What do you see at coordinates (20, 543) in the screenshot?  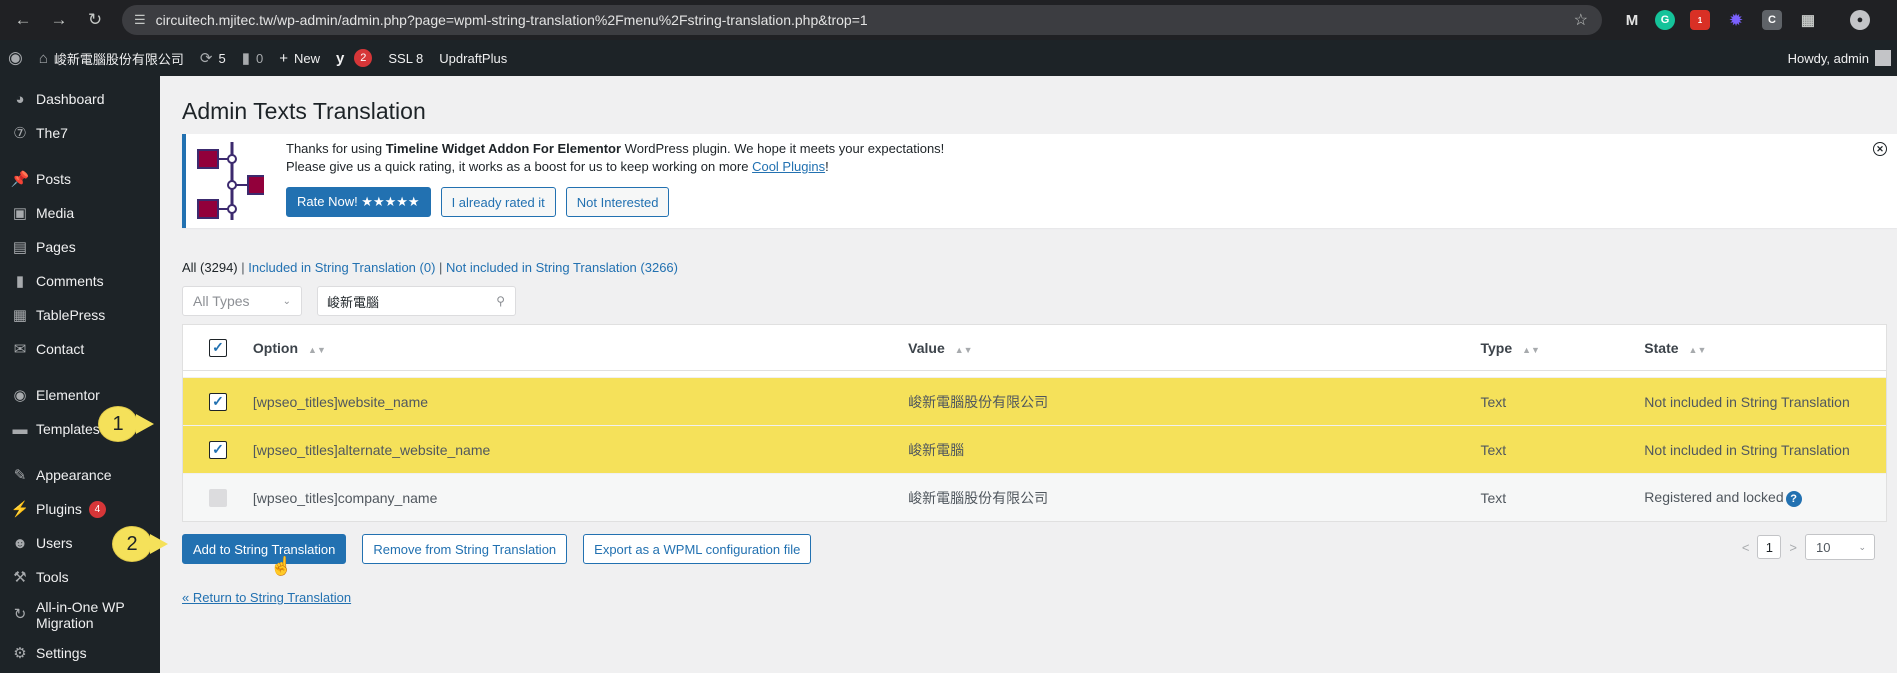 I see `user-icon: ☻` at bounding box center [20, 543].